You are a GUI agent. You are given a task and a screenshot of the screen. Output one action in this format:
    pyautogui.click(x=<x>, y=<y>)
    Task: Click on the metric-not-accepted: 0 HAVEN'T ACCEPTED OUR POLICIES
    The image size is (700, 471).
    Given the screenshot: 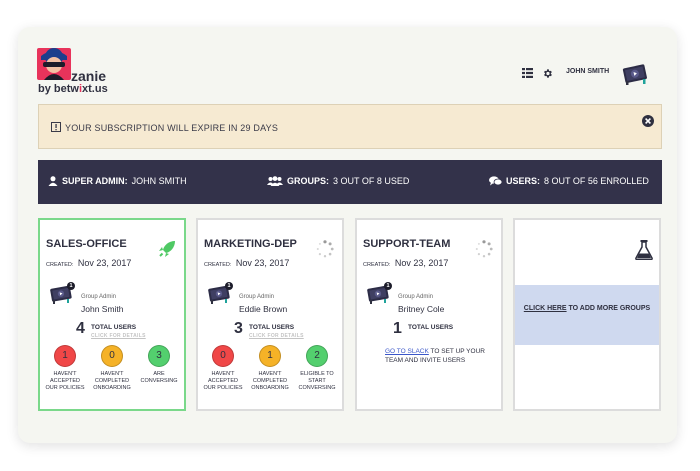 What is the action you would take?
    pyautogui.click(x=223, y=368)
    